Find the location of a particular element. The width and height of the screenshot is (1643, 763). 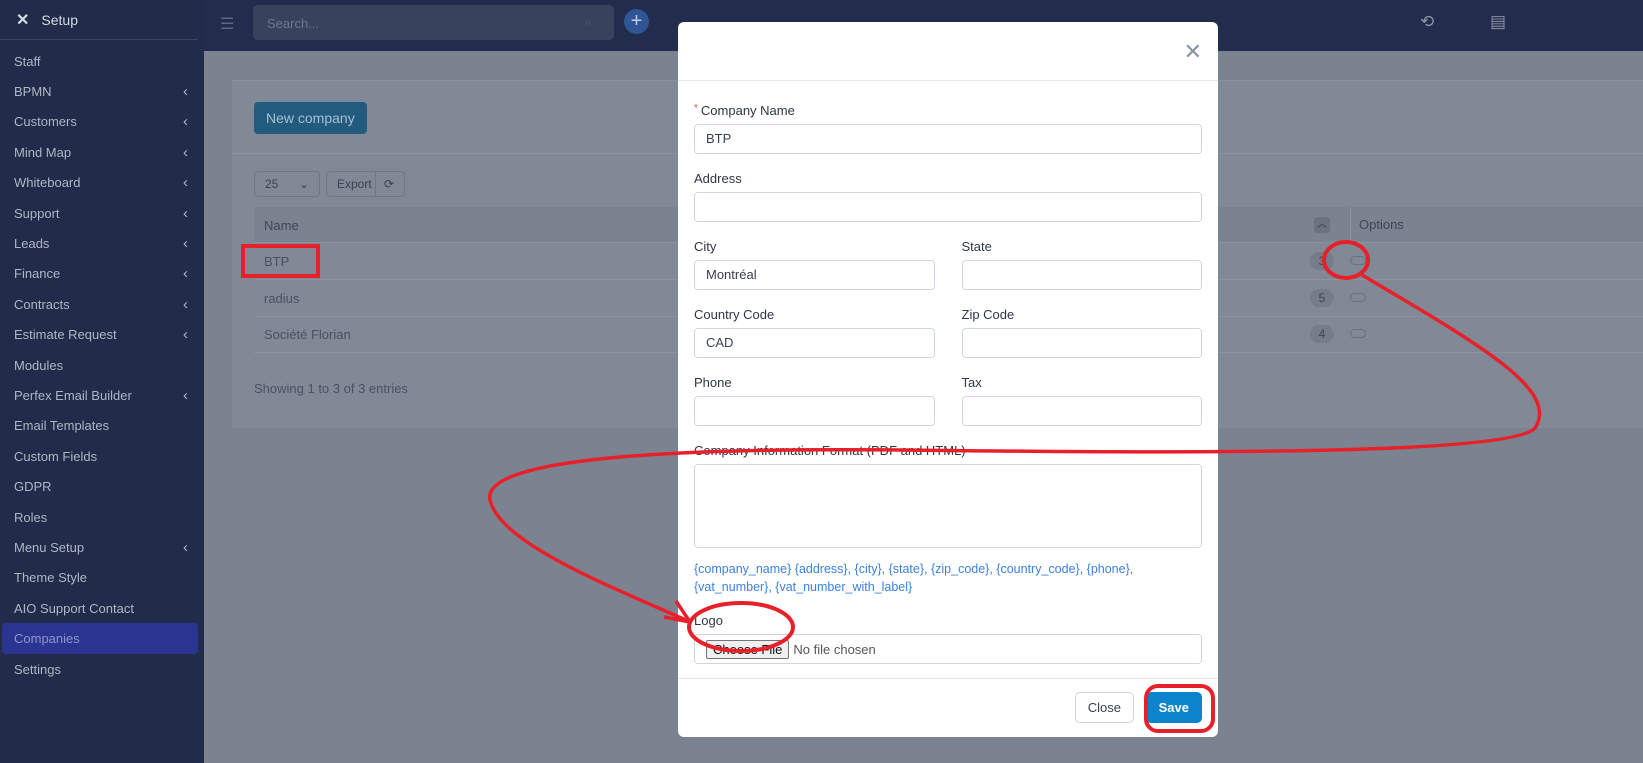

sidebar-item-label: Modules is located at coordinates (39, 365).